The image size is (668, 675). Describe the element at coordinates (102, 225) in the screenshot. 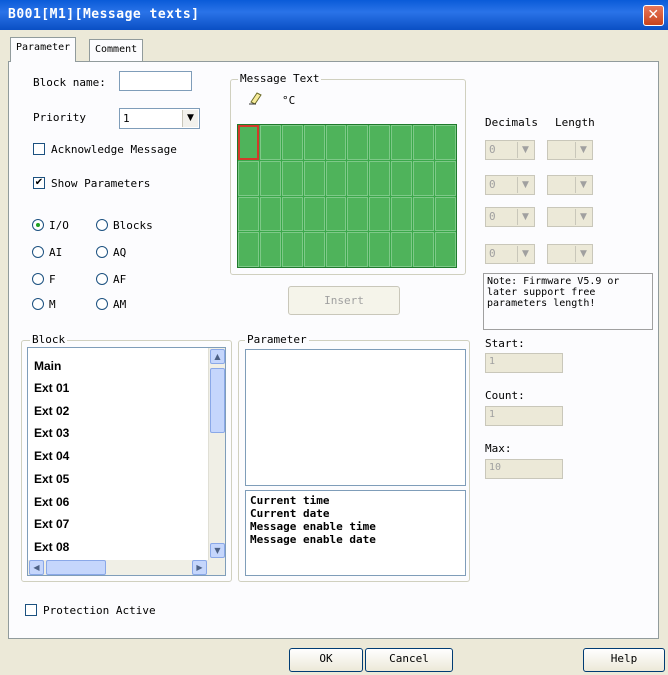

I see `radio-blocks` at that location.